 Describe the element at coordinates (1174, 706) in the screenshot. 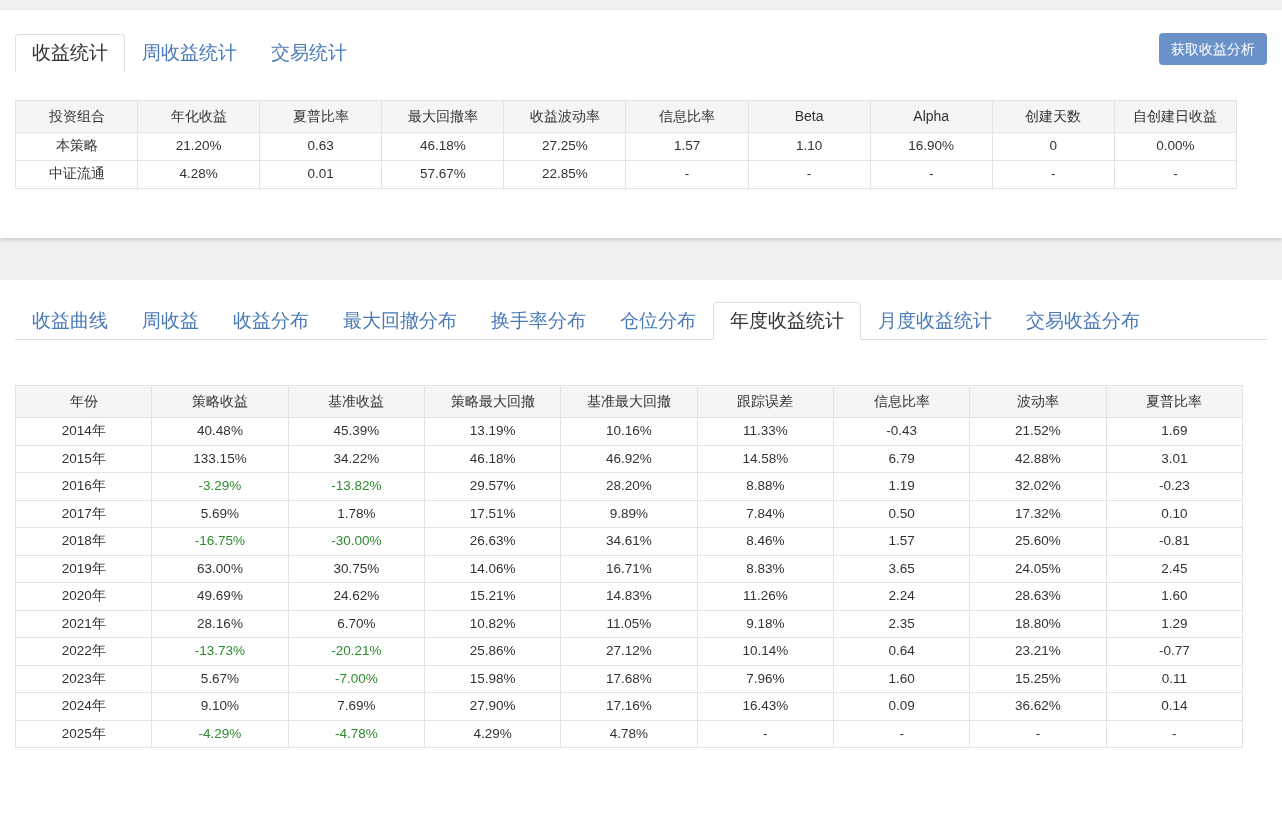

I see `table-cell: 0.14` at that location.